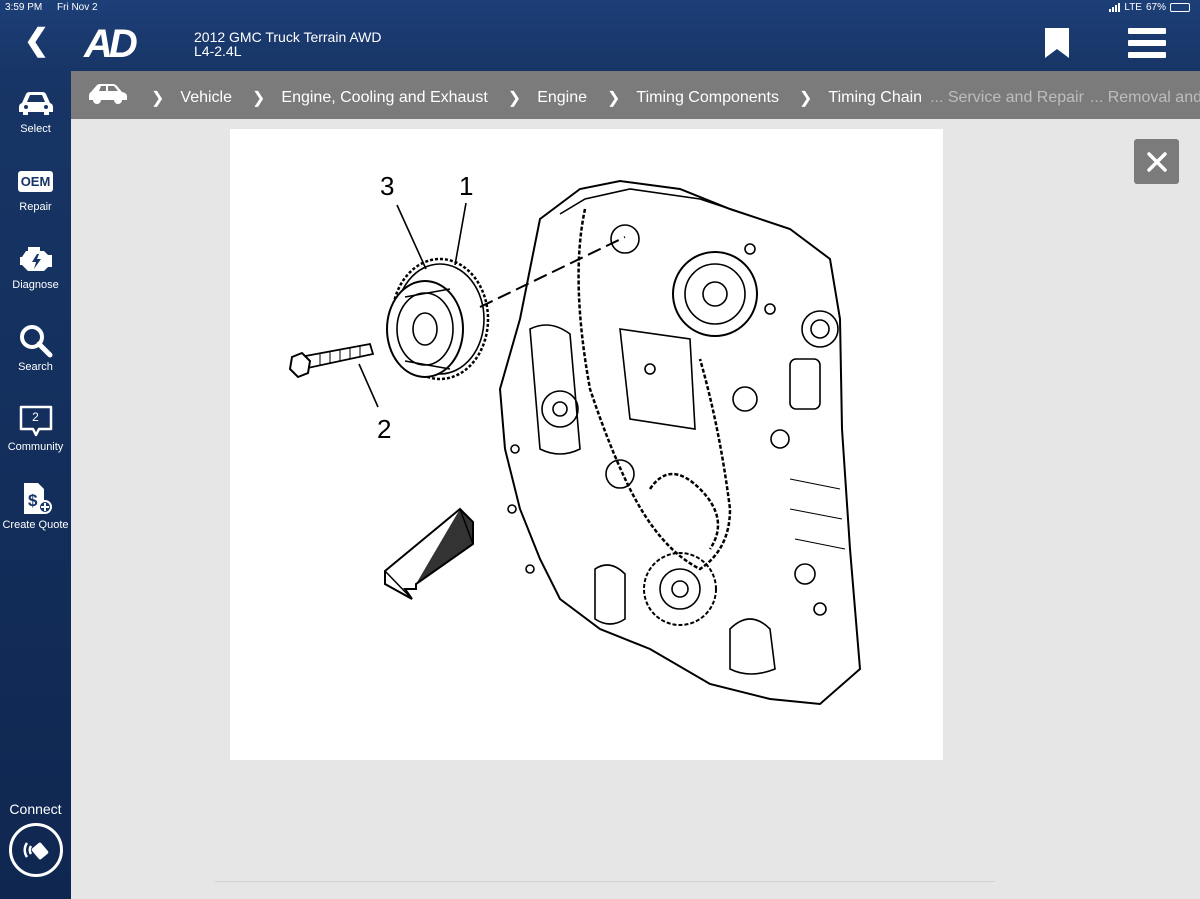 This screenshot has width=1200, height=899. Describe the element at coordinates (77, 7) in the screenshot. I see `status-date: Fri Nov 2` at that location.